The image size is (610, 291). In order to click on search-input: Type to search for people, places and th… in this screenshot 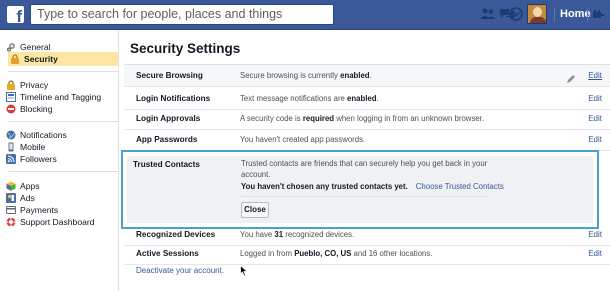, I will do `click(182, 14)`.